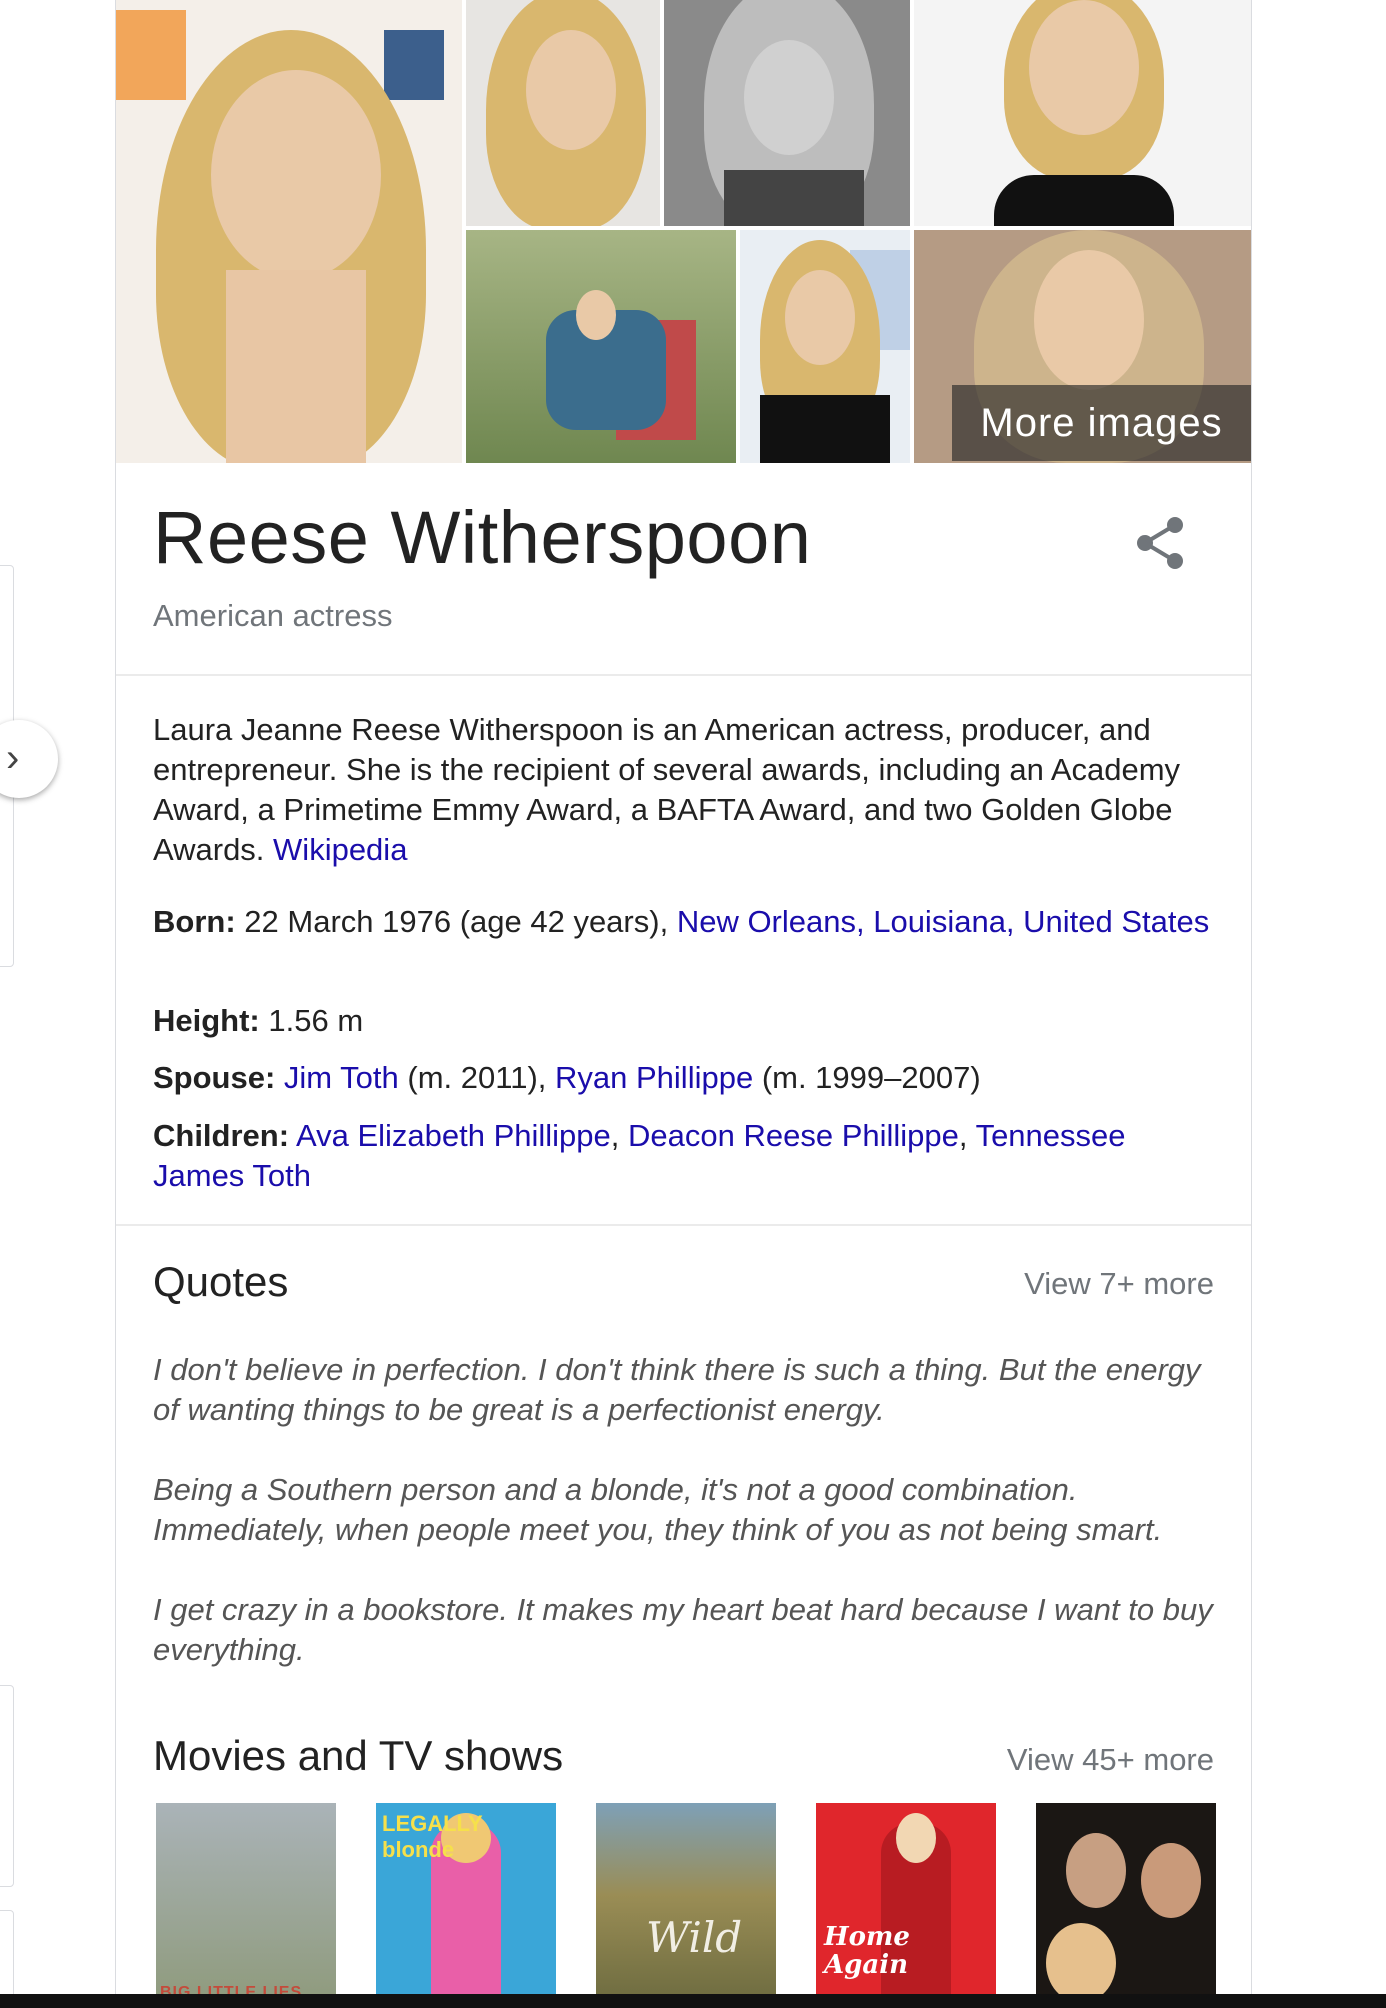 This screenshot has height=2008, width=1386. What do you see at coordinates (1110, 1760) in the screenshot?
I see `movies-view-more: View 45+ more` at bounding box center [1110, 1760].